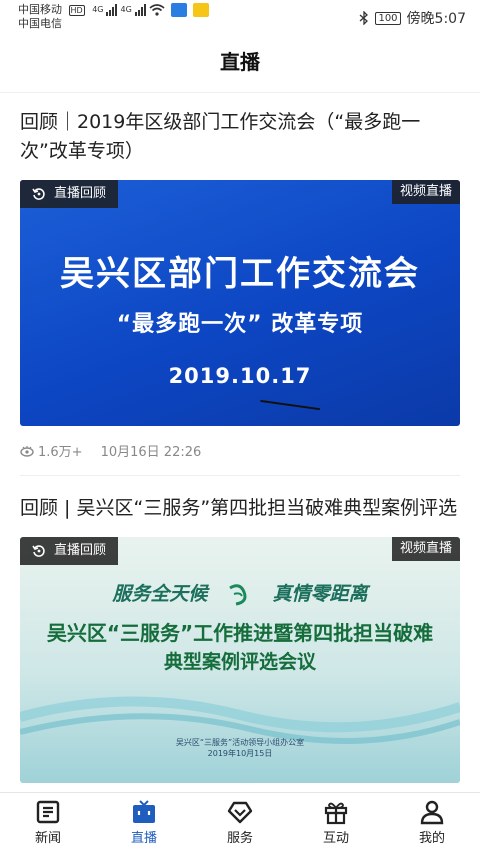 The image size is (480, 854). Describe the element at coordinates (76, 10) in the screenshot. I see `hd-badge: HD` at that location.